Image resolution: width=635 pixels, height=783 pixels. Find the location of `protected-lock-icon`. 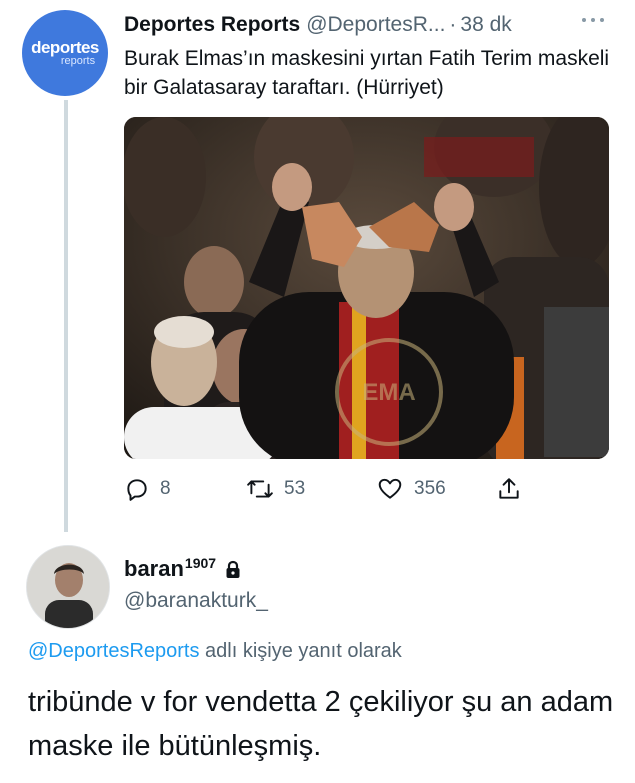

protected-lock-icon is located at coordinates (233, 569).